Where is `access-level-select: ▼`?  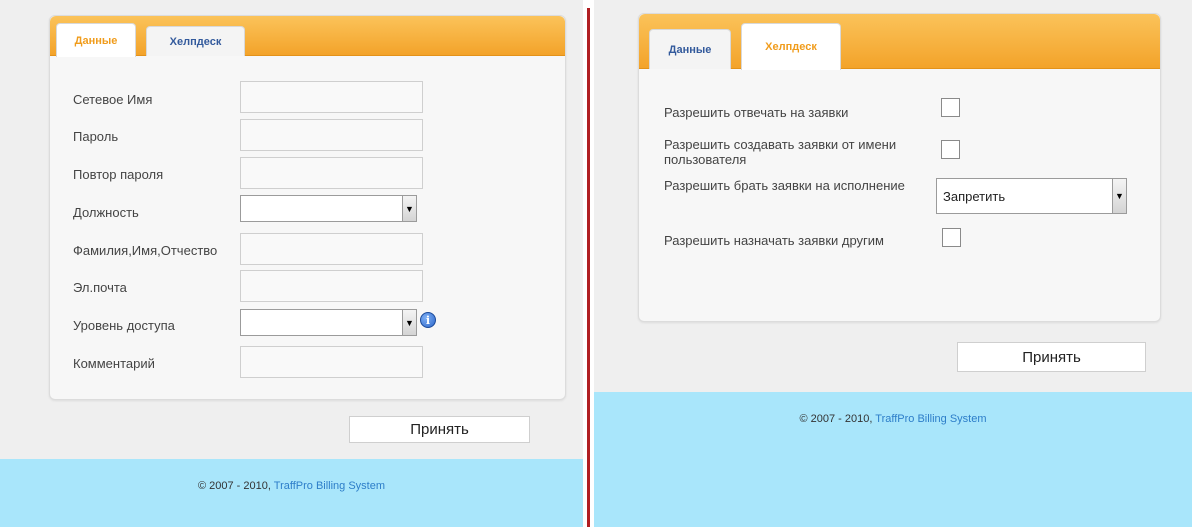
access-level-select: ▼ is located at coordinates (328, 322).